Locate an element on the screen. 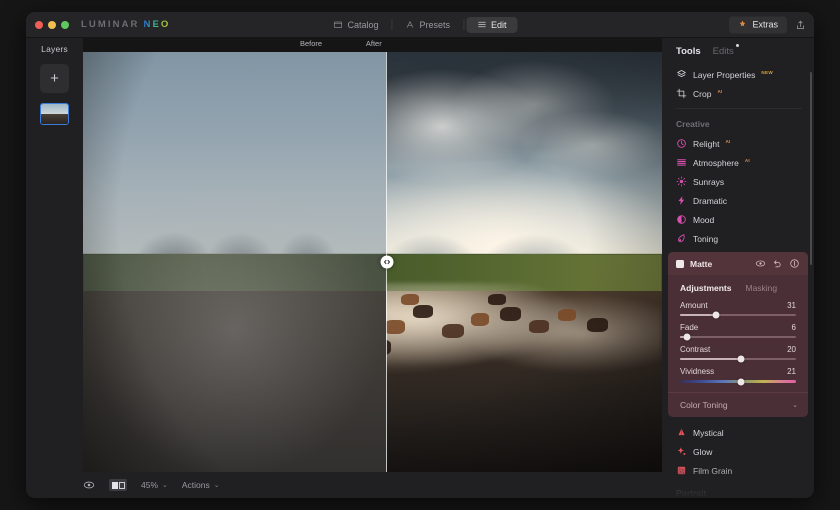 The height and width of the screenshot is (510, 840). zoom-level-dropdown: 45% ⌄ is located at coordinates (154, 485).